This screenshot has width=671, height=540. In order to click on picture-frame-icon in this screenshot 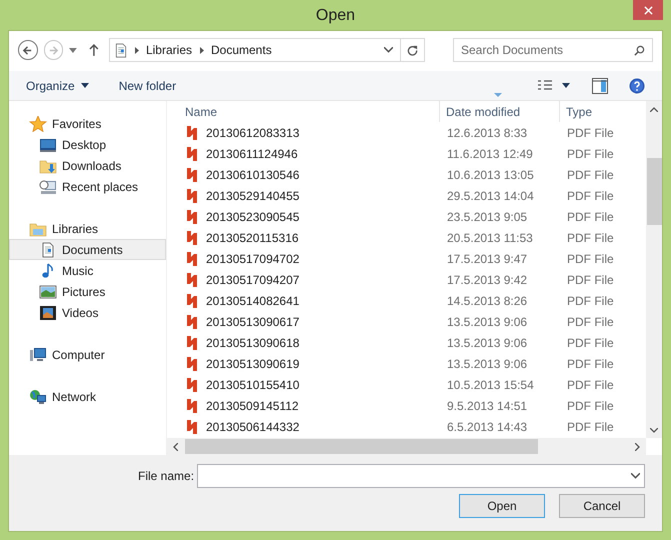, I will do `click(48, 292)`.